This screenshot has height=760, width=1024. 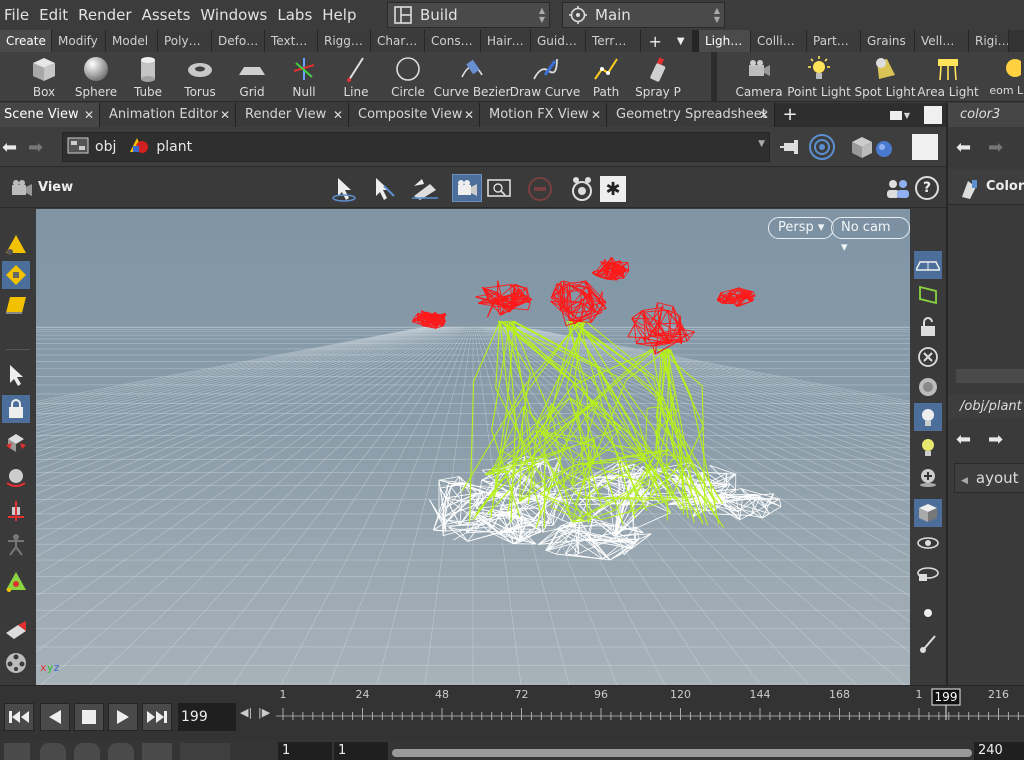 I want to click on film-reel-icon, so click(x=16, y=663).